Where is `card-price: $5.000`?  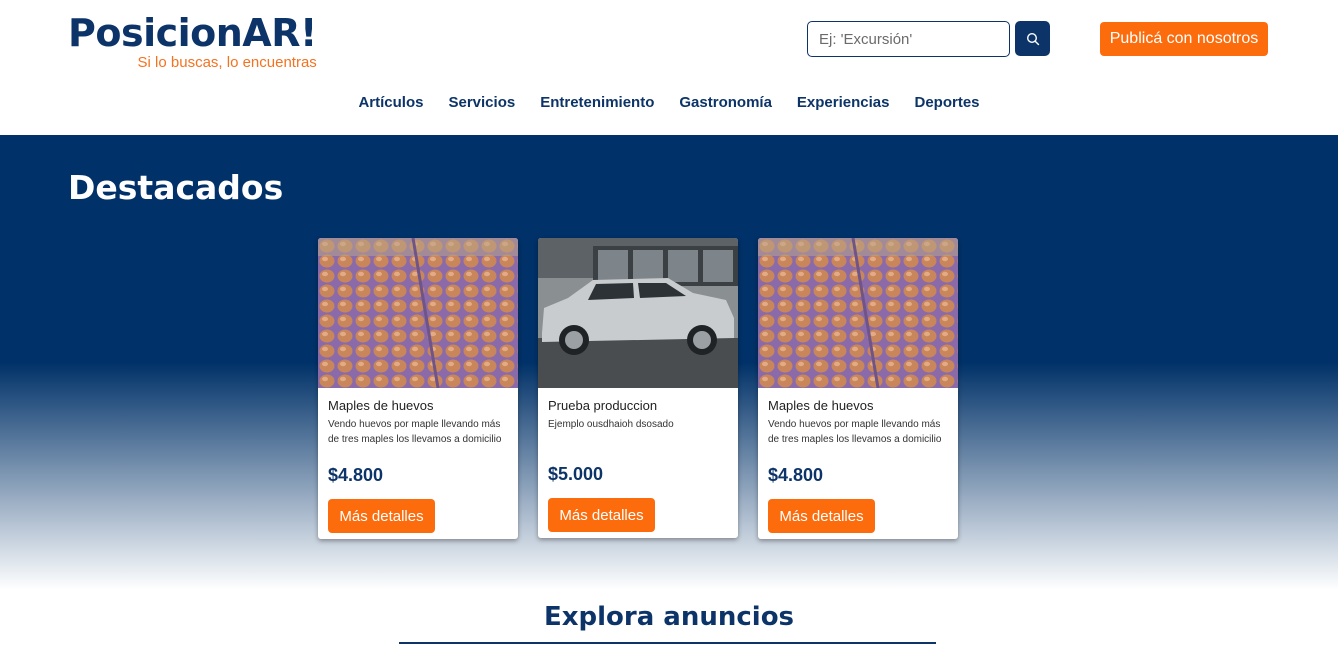
card-price: $5.000 is located at coordinates (576, 474).